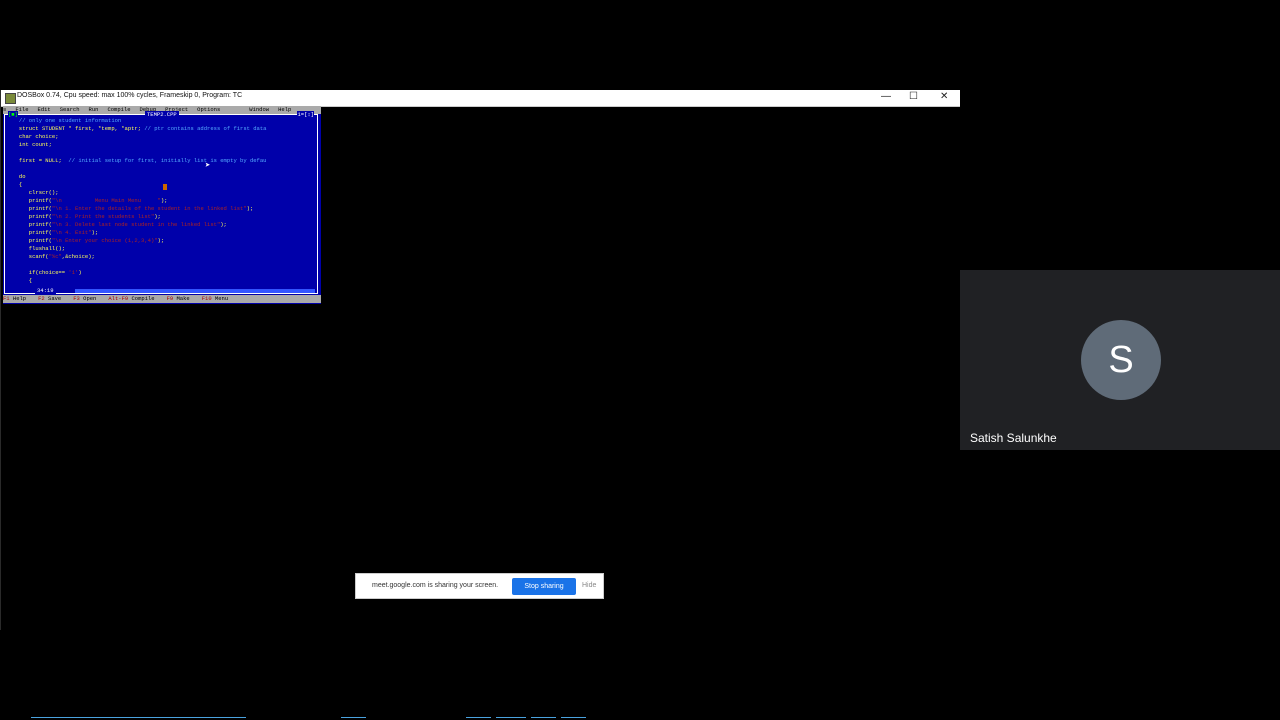 The height and width of the screenshot is (720, 1280). I want to click on code-token: if(choice==, so click(39, 272).